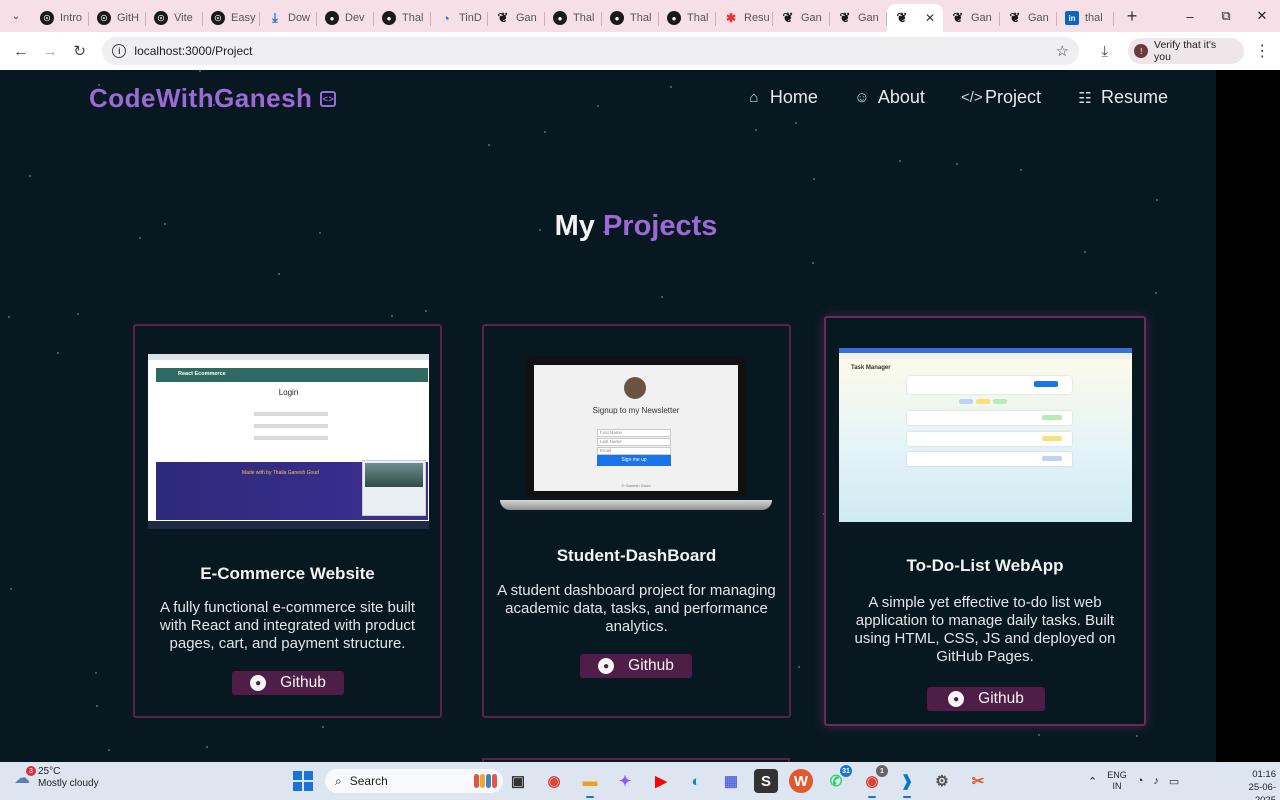 The height and width of the screenshot is (800, 1280). I want to click on newsletter-field: First Name, so click(634, 433).